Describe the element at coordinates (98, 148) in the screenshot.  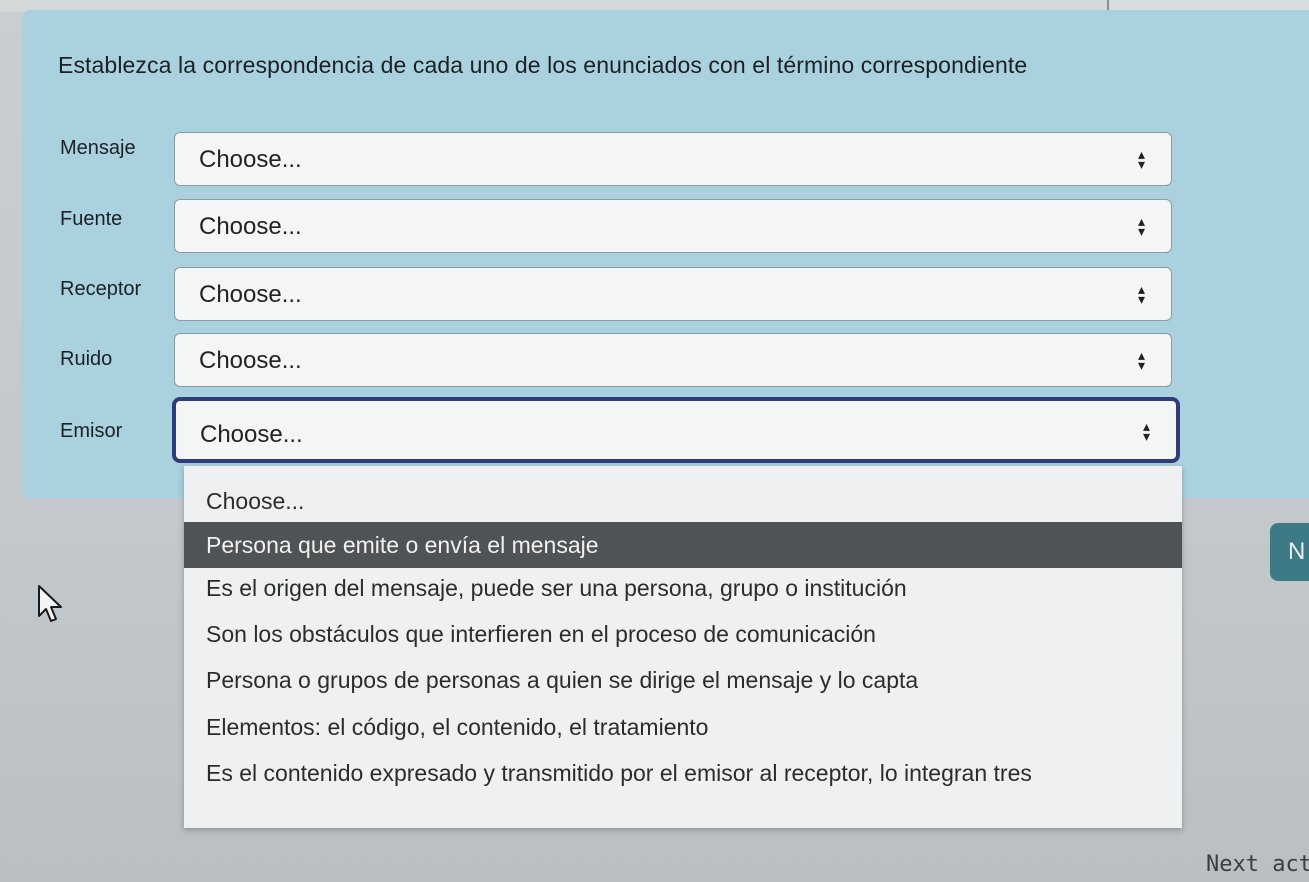
I see `row-label-mensaje: Mensaje` at that location.